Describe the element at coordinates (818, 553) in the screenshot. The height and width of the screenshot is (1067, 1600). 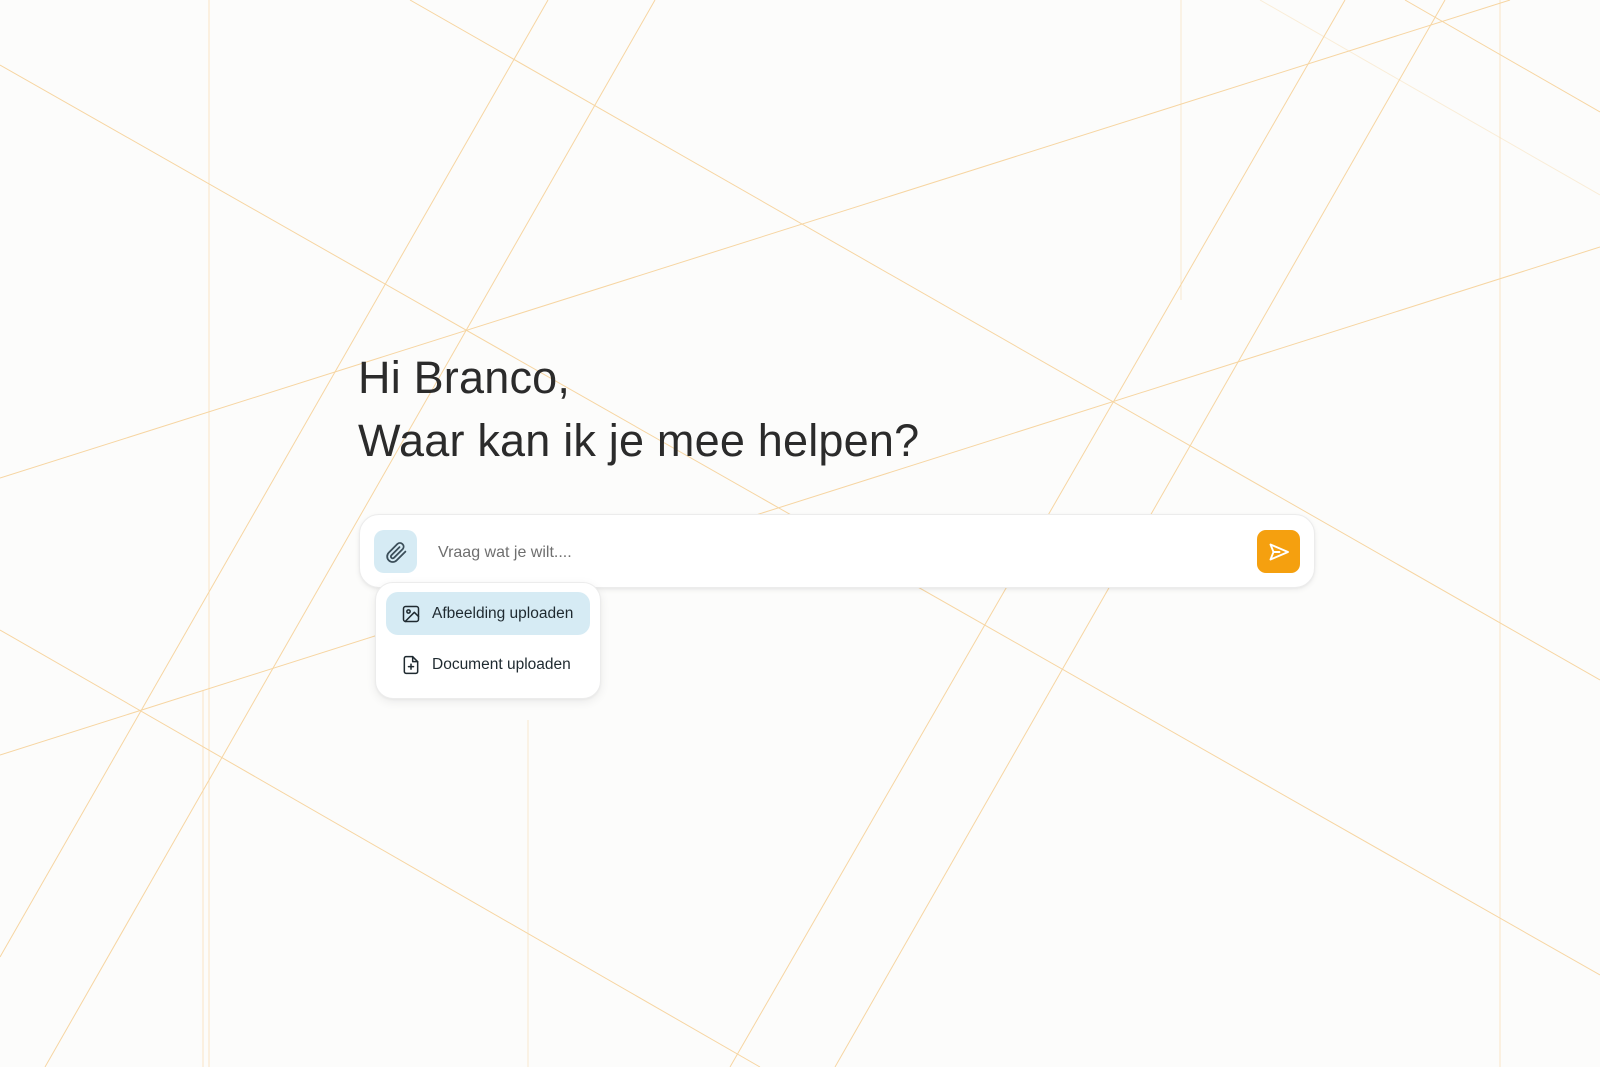
I see `chat-input` at that location.